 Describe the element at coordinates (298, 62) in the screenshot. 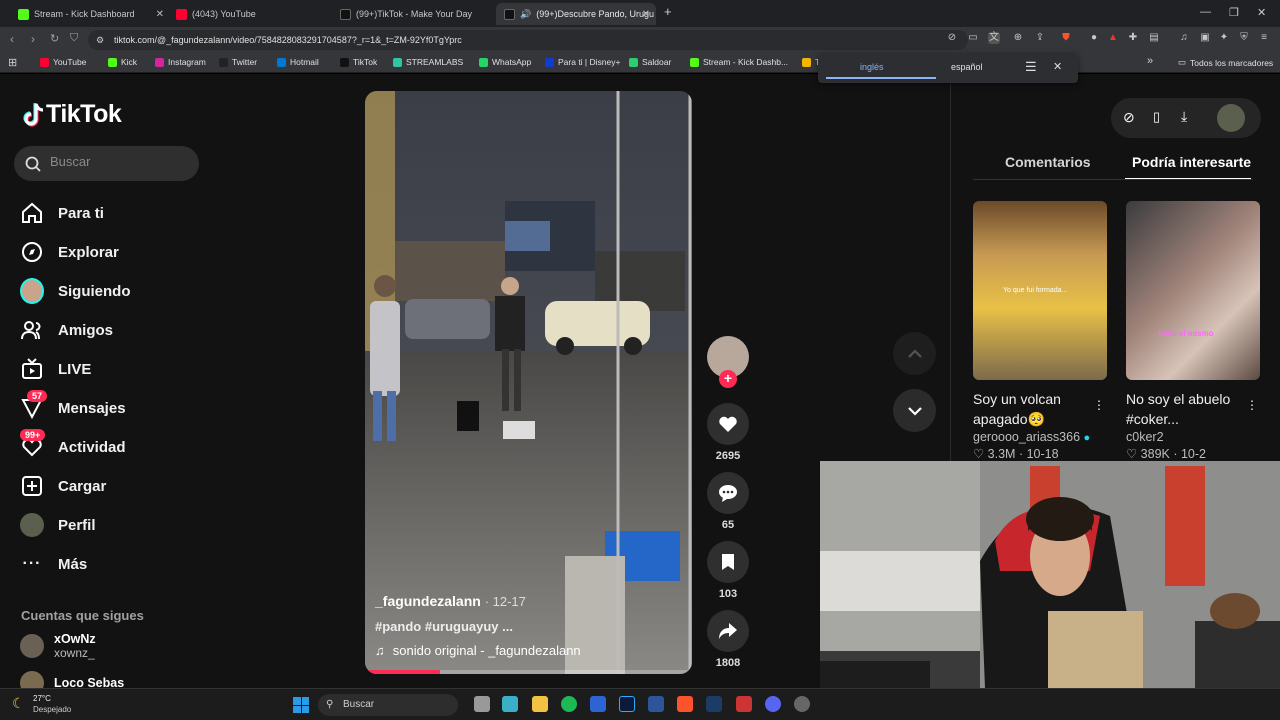

I see `bookmark-item: Hotmail` at that location.